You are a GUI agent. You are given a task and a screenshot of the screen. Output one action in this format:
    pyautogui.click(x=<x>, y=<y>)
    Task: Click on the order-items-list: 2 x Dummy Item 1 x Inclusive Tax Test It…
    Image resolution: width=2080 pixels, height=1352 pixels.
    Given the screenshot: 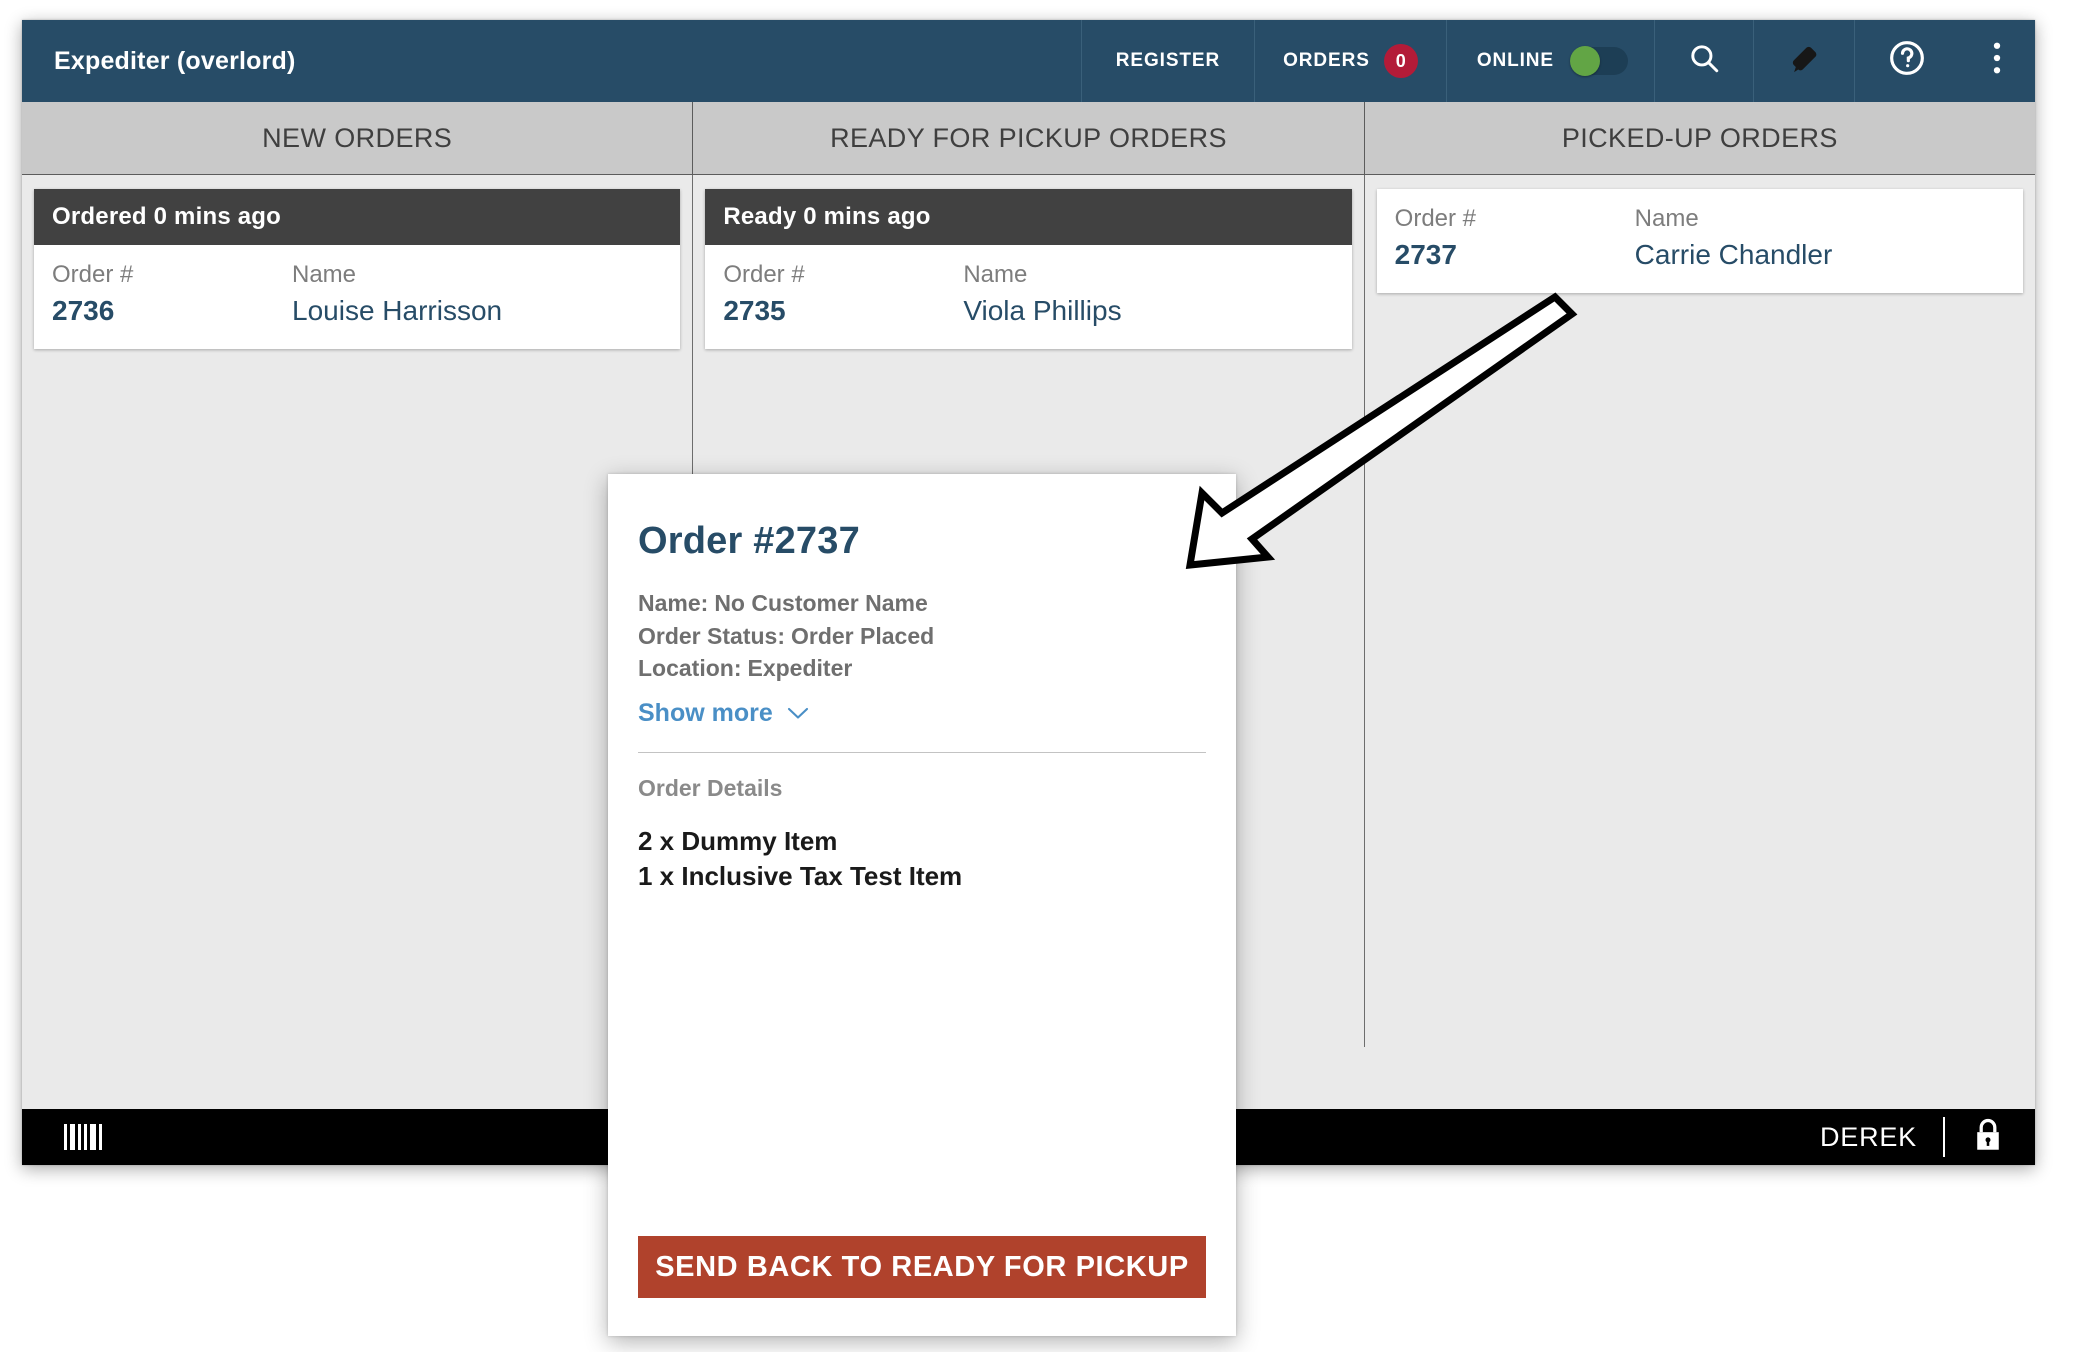 What is the action you would take?
    pyautogui.click(x=922, y=858)
    